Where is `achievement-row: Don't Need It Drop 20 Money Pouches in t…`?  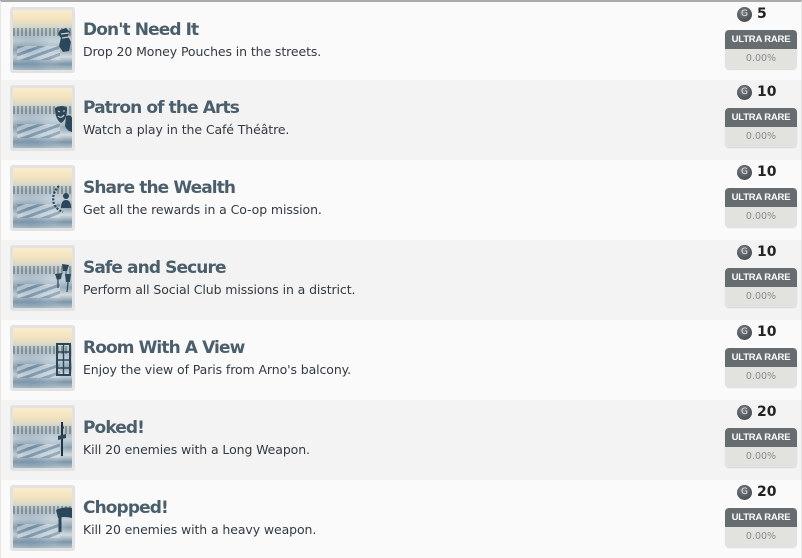
achievement-row: Don't Need It Drop 20 Money Pouches in t… is located at coordinates (401, 41).